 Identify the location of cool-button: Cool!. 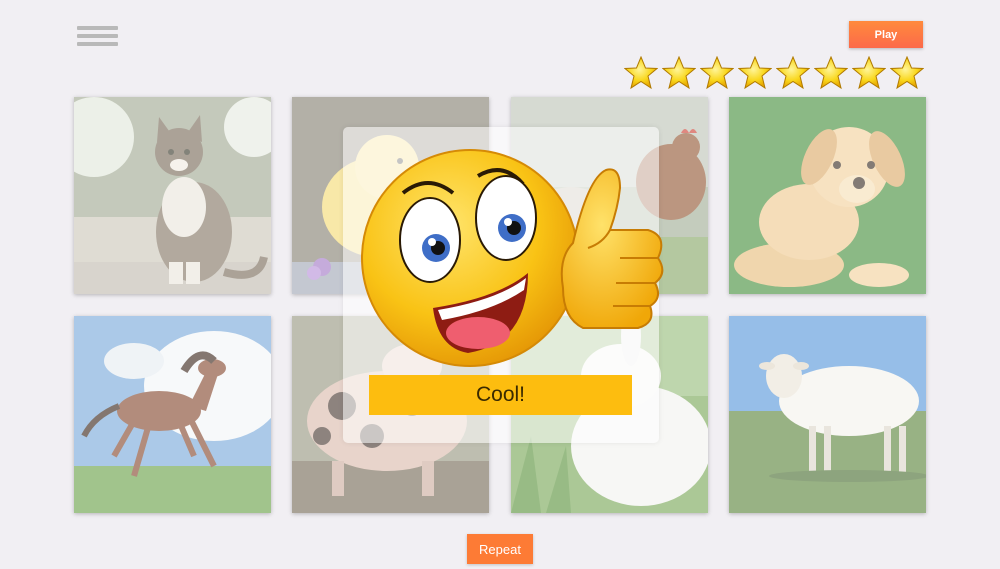
(500, 395).